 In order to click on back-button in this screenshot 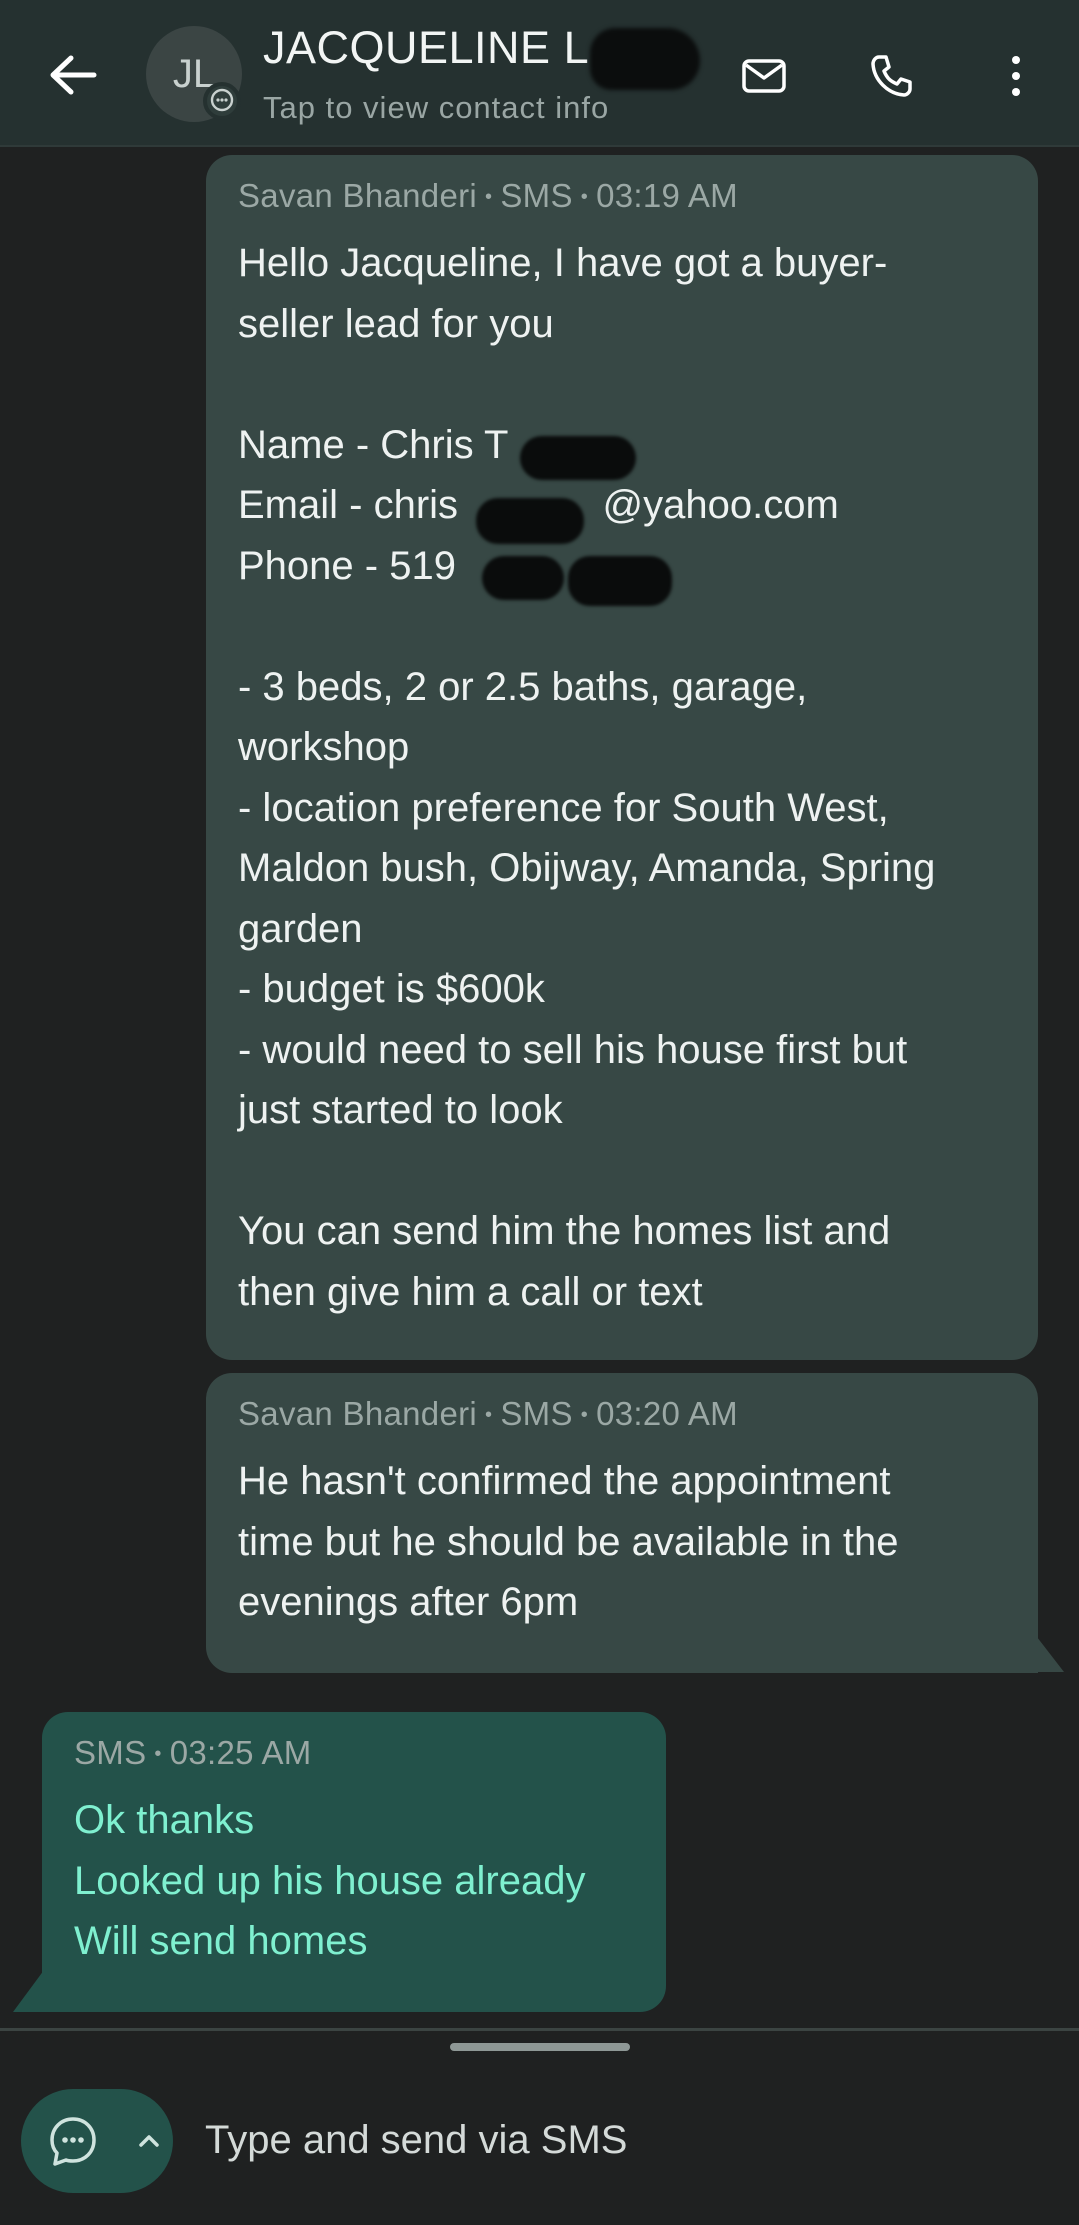, I will do `click(73, 77)`.